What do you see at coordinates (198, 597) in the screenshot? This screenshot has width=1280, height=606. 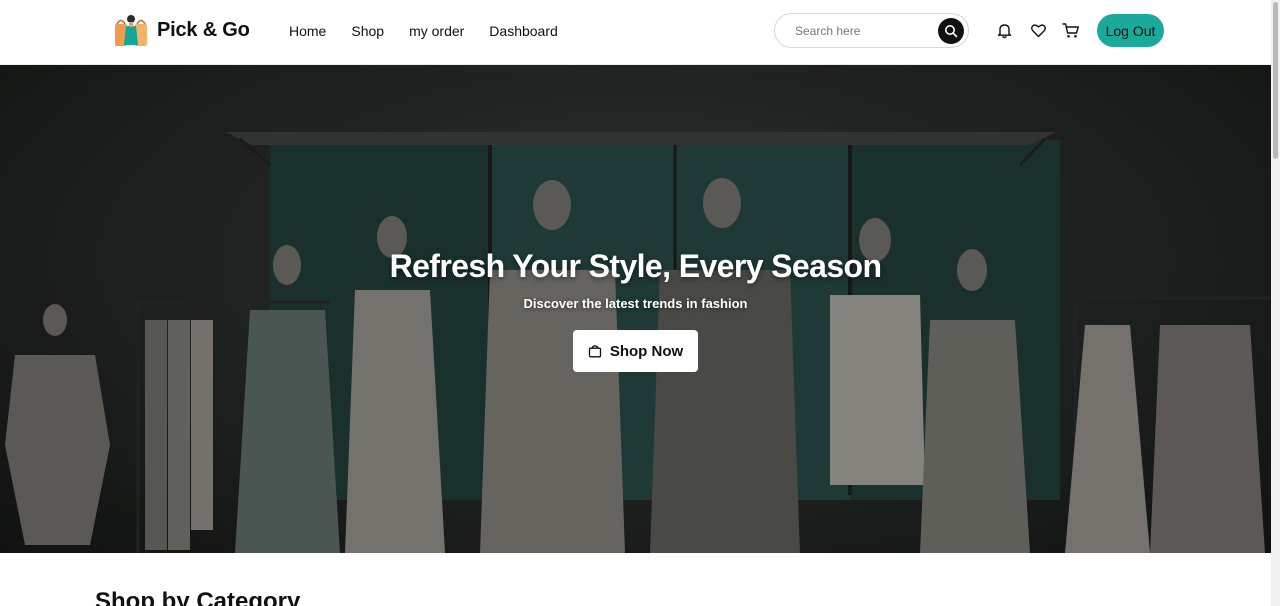 I see `shop-by-category-title: Shop by Category` at bounding box center [198, 597].